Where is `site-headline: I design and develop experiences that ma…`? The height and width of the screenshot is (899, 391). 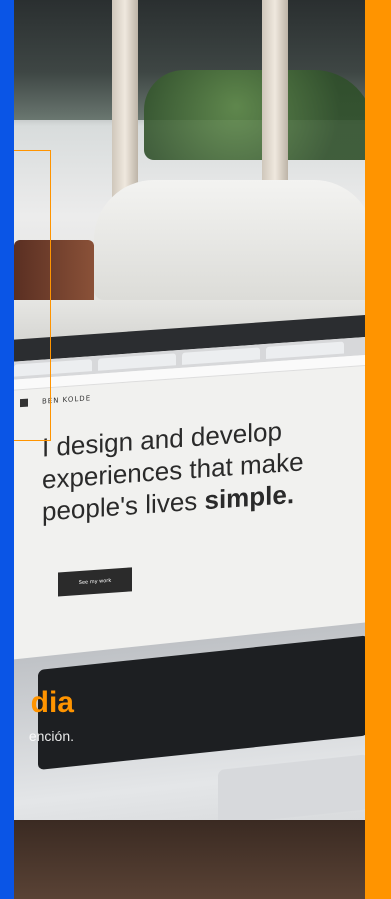
site-headline: I design and develop experiences that ma… is located at coordinates (202, 468).